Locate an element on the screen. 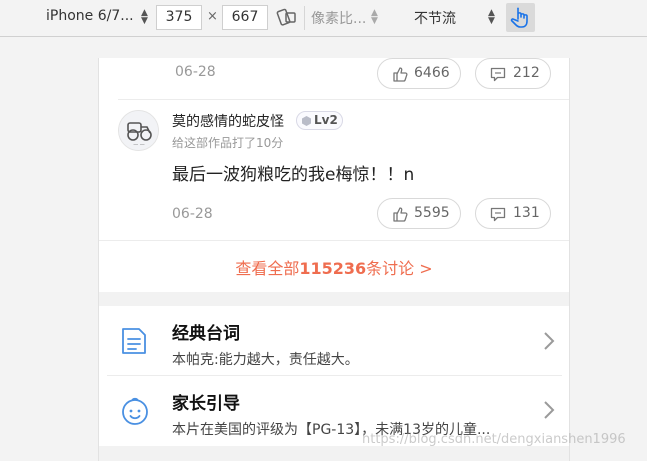 The image size is (647, 461). see-all-suffix: 条讨论 > is located at coordinates (399, 268).